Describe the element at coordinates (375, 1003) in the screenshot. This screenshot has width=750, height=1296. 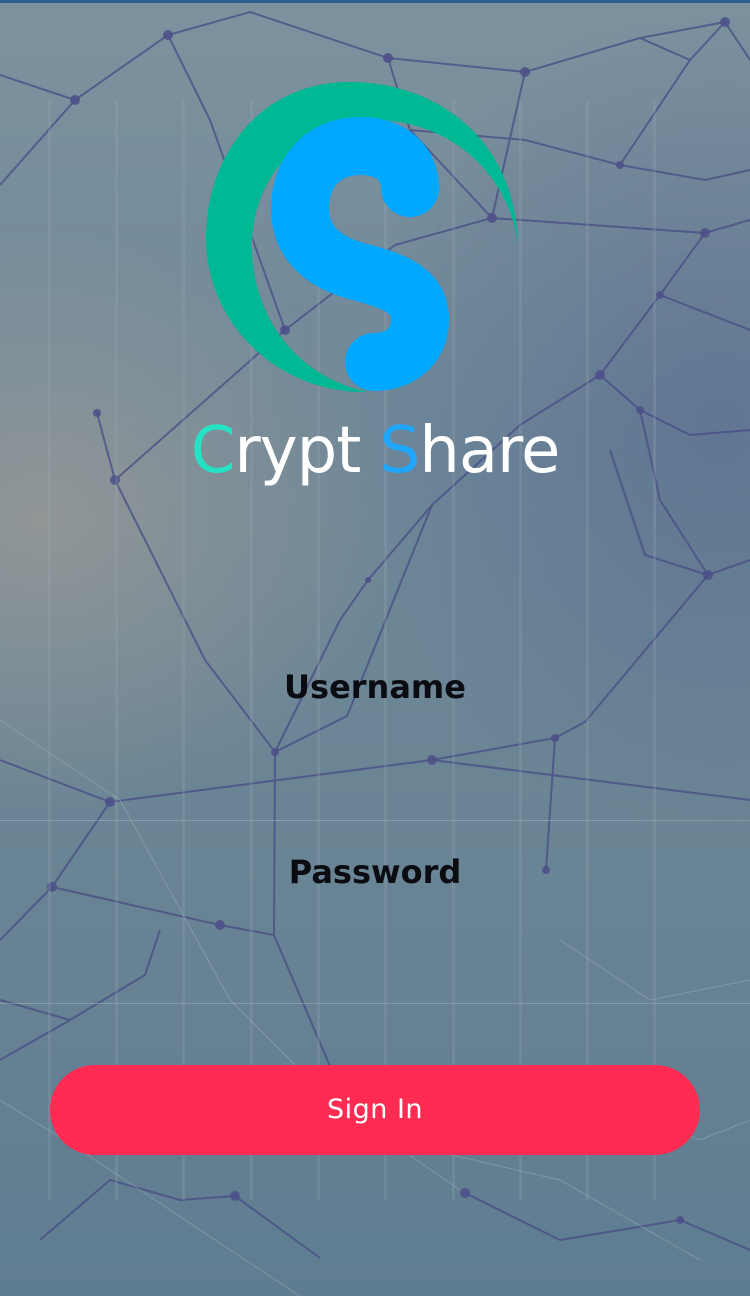
I see `password-underline` at that location.